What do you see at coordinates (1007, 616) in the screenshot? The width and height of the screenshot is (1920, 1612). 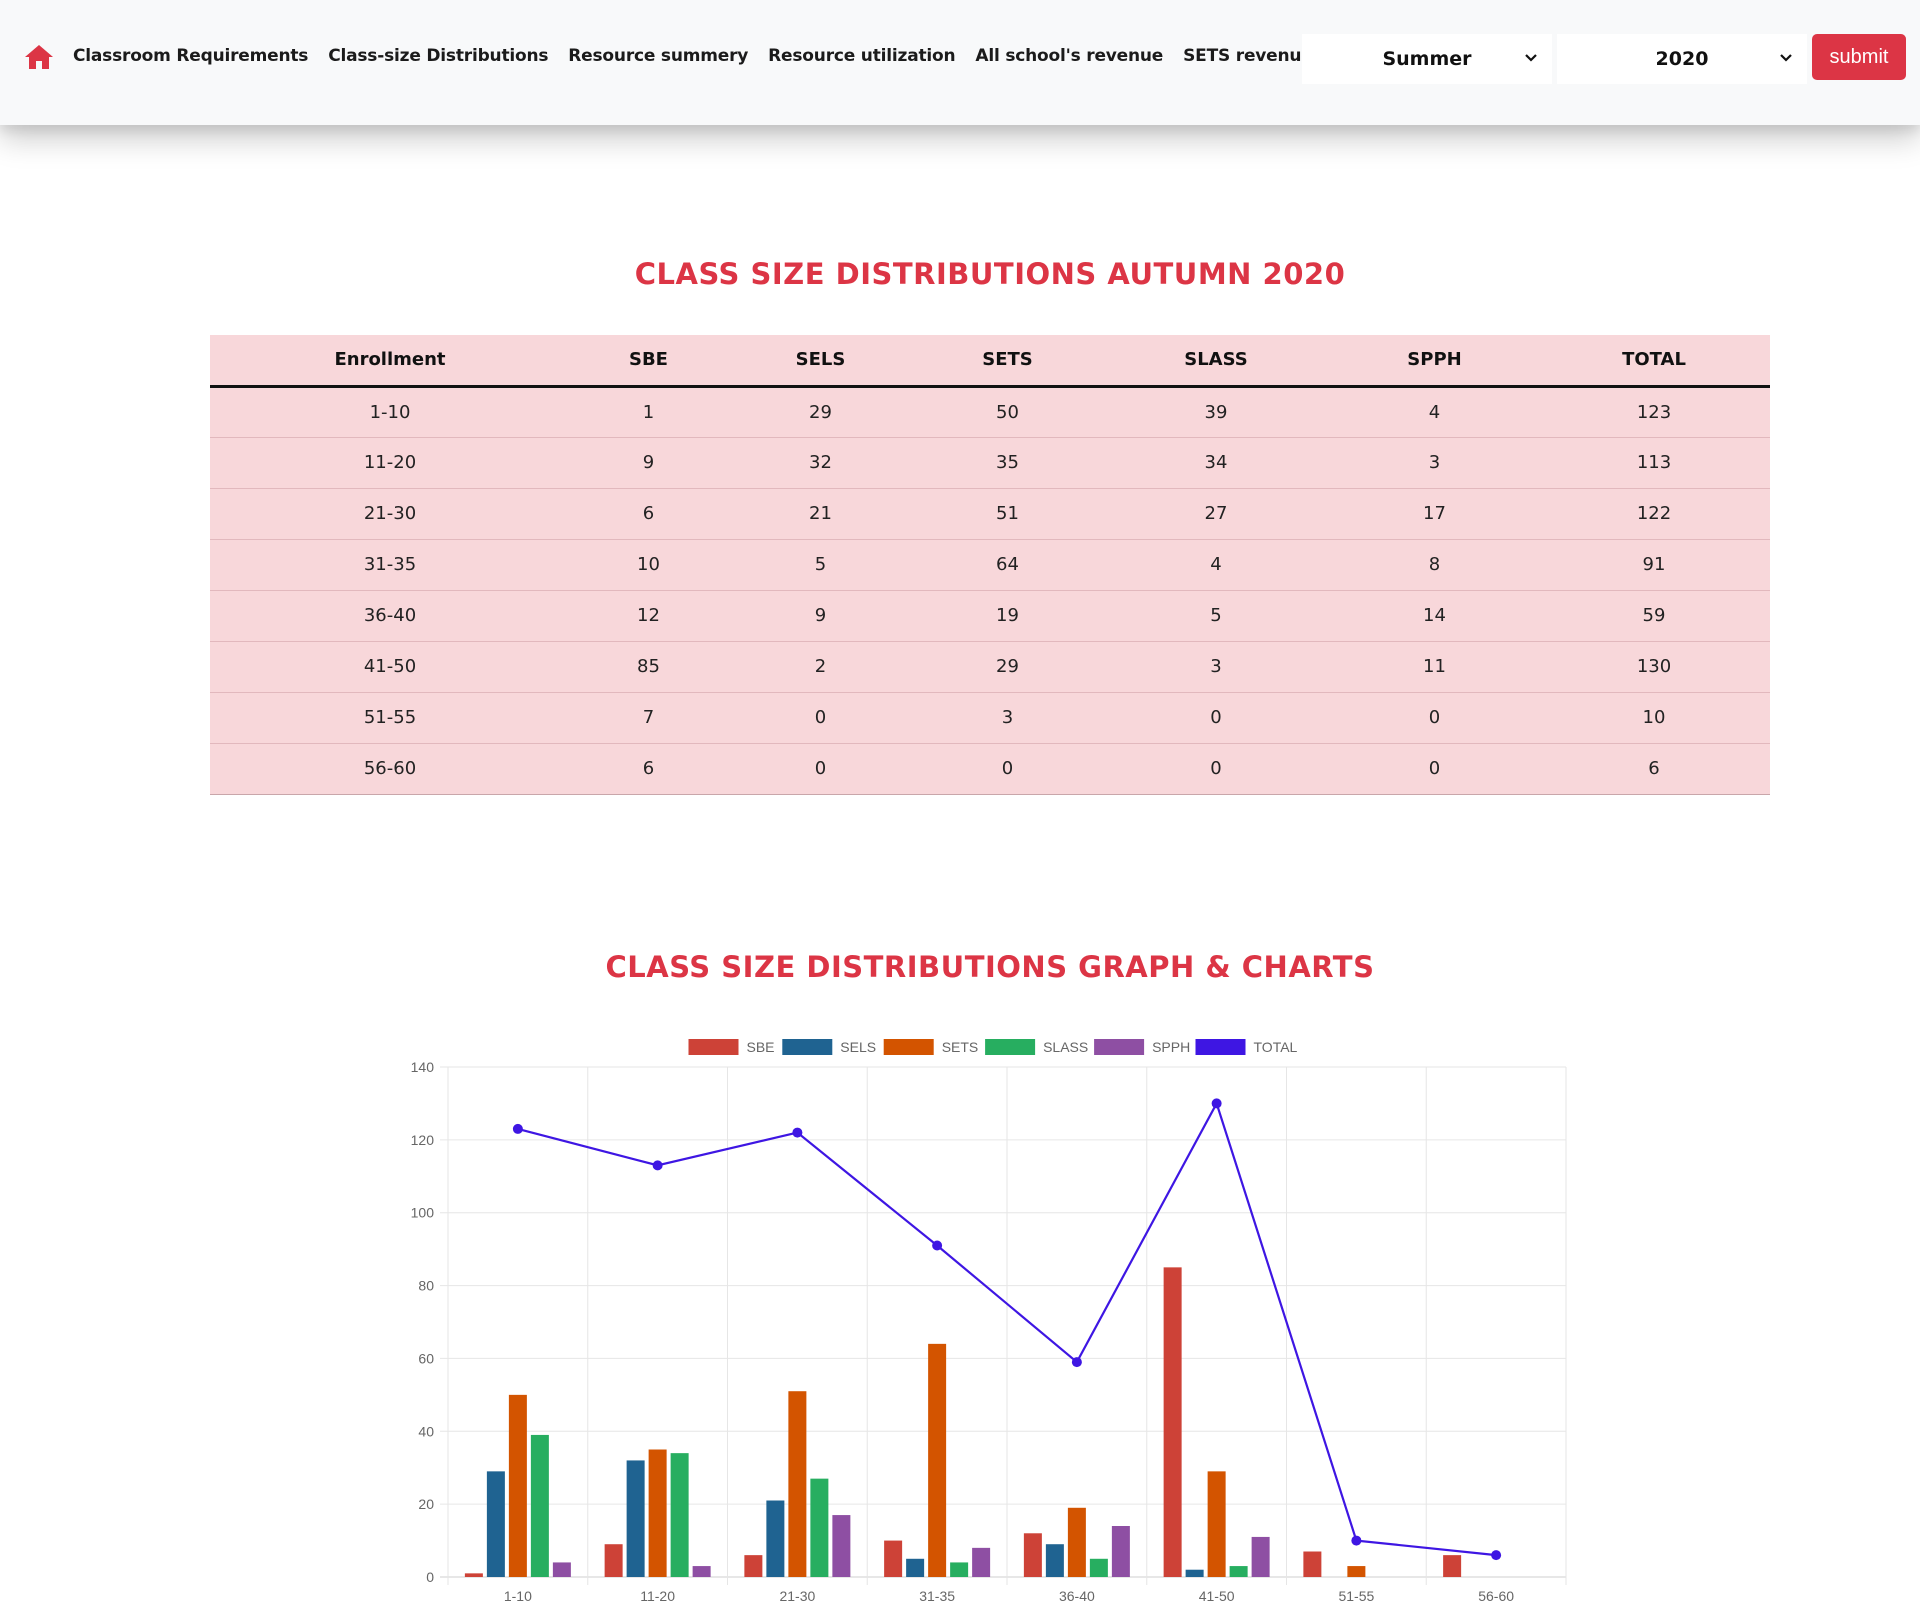 I see `table-cell: 19` at bounding box center [1007, 616].